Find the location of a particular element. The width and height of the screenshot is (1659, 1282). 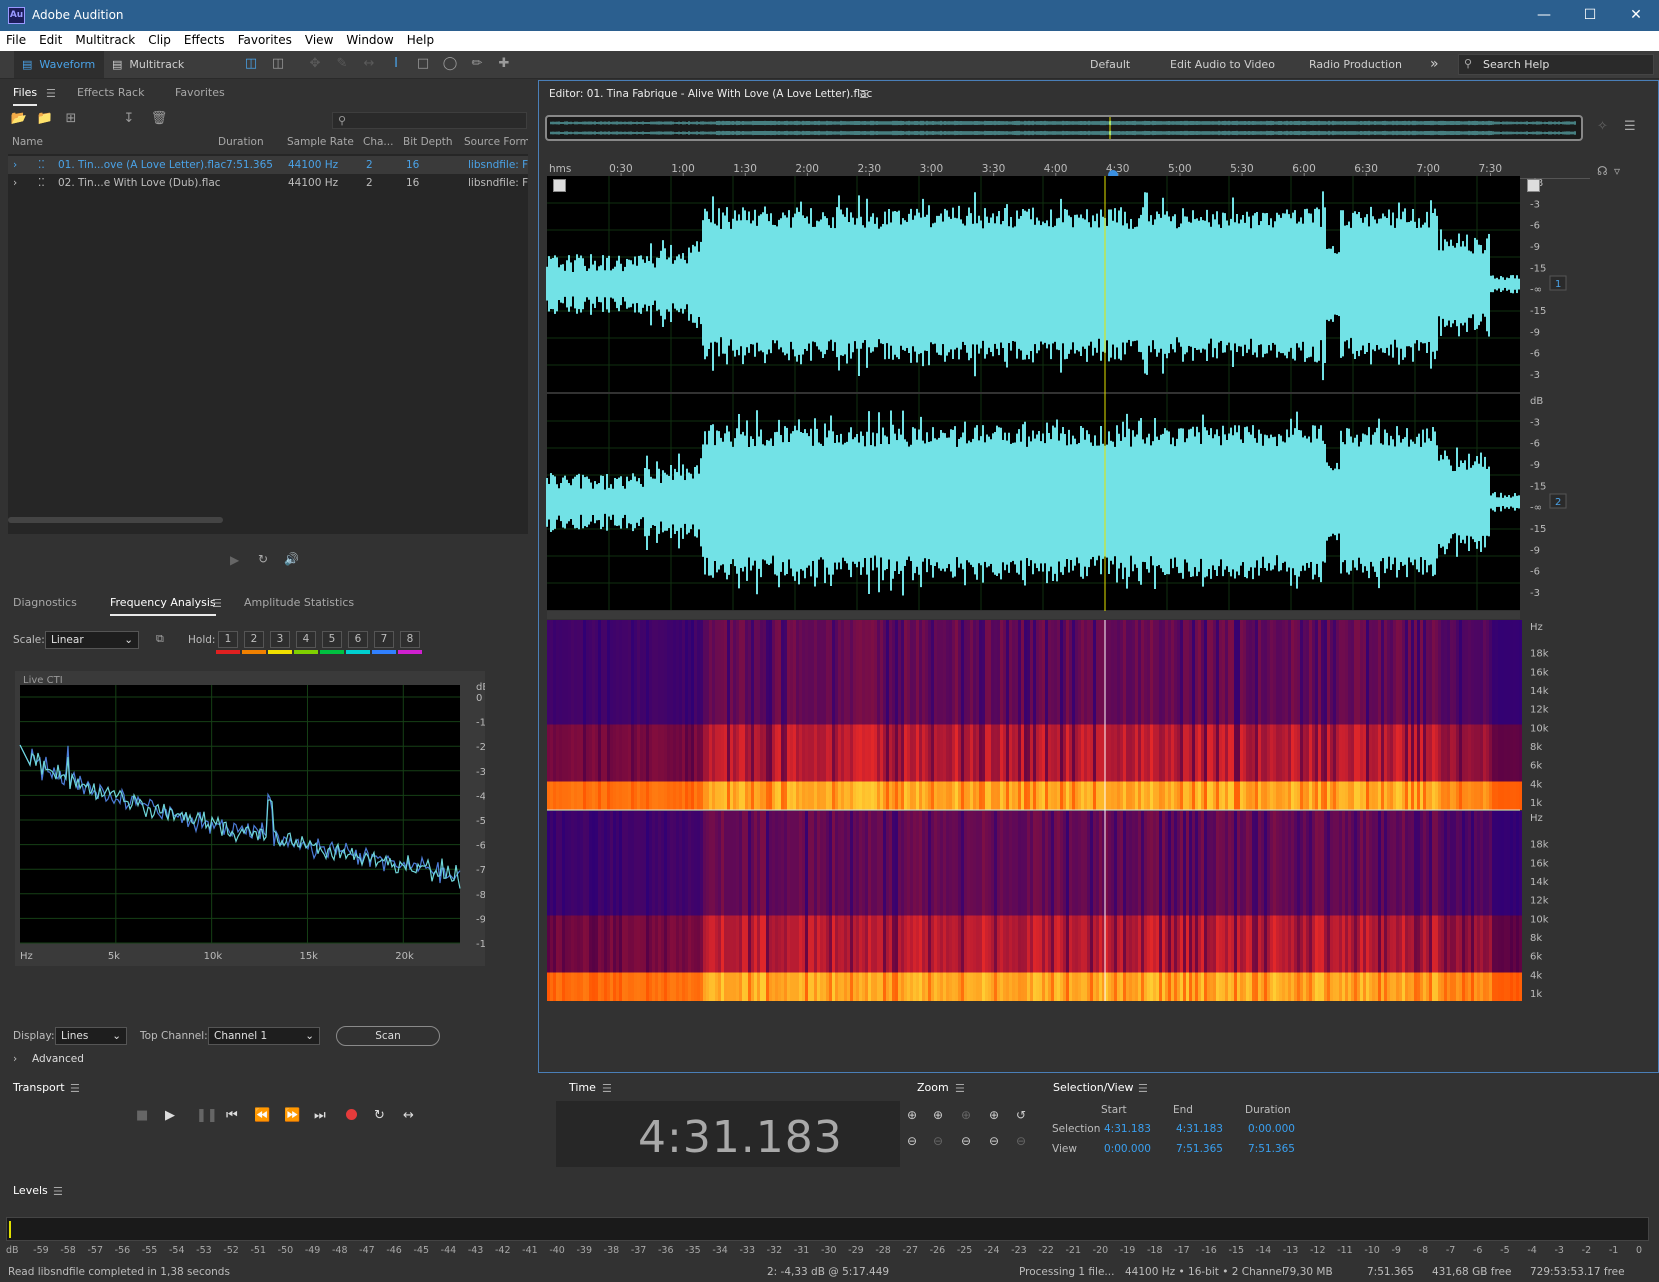

hold-button-6: 6 is located at coordinates (358, 639).